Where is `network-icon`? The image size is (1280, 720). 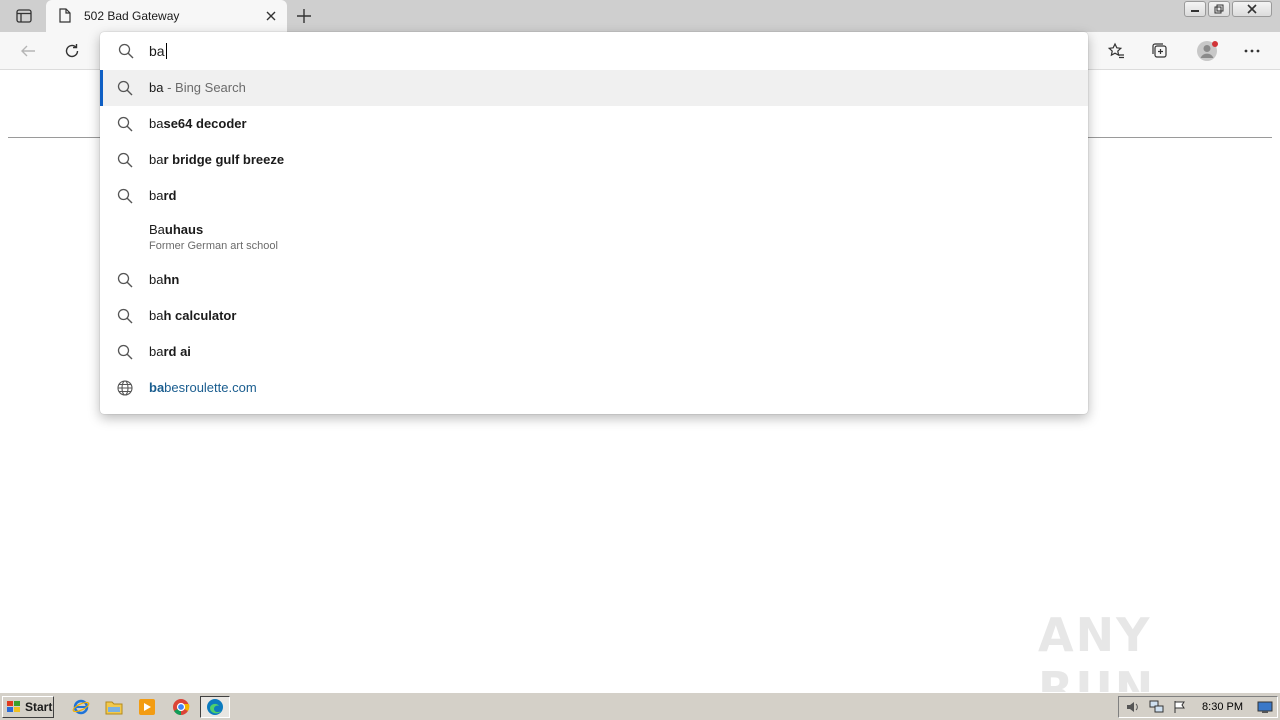 network-icon is located at coordinates (1157, 708).